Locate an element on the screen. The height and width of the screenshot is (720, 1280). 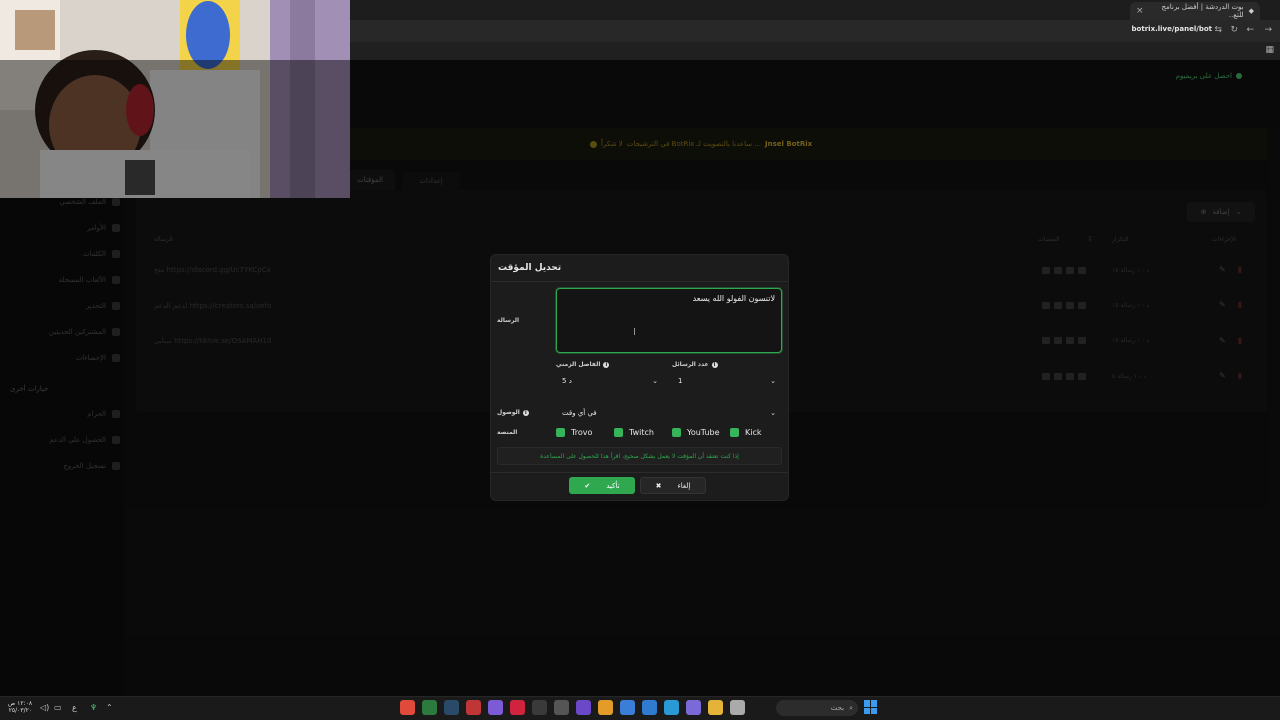
confirm-label: تأكيد is located at coordinates (613, 485).